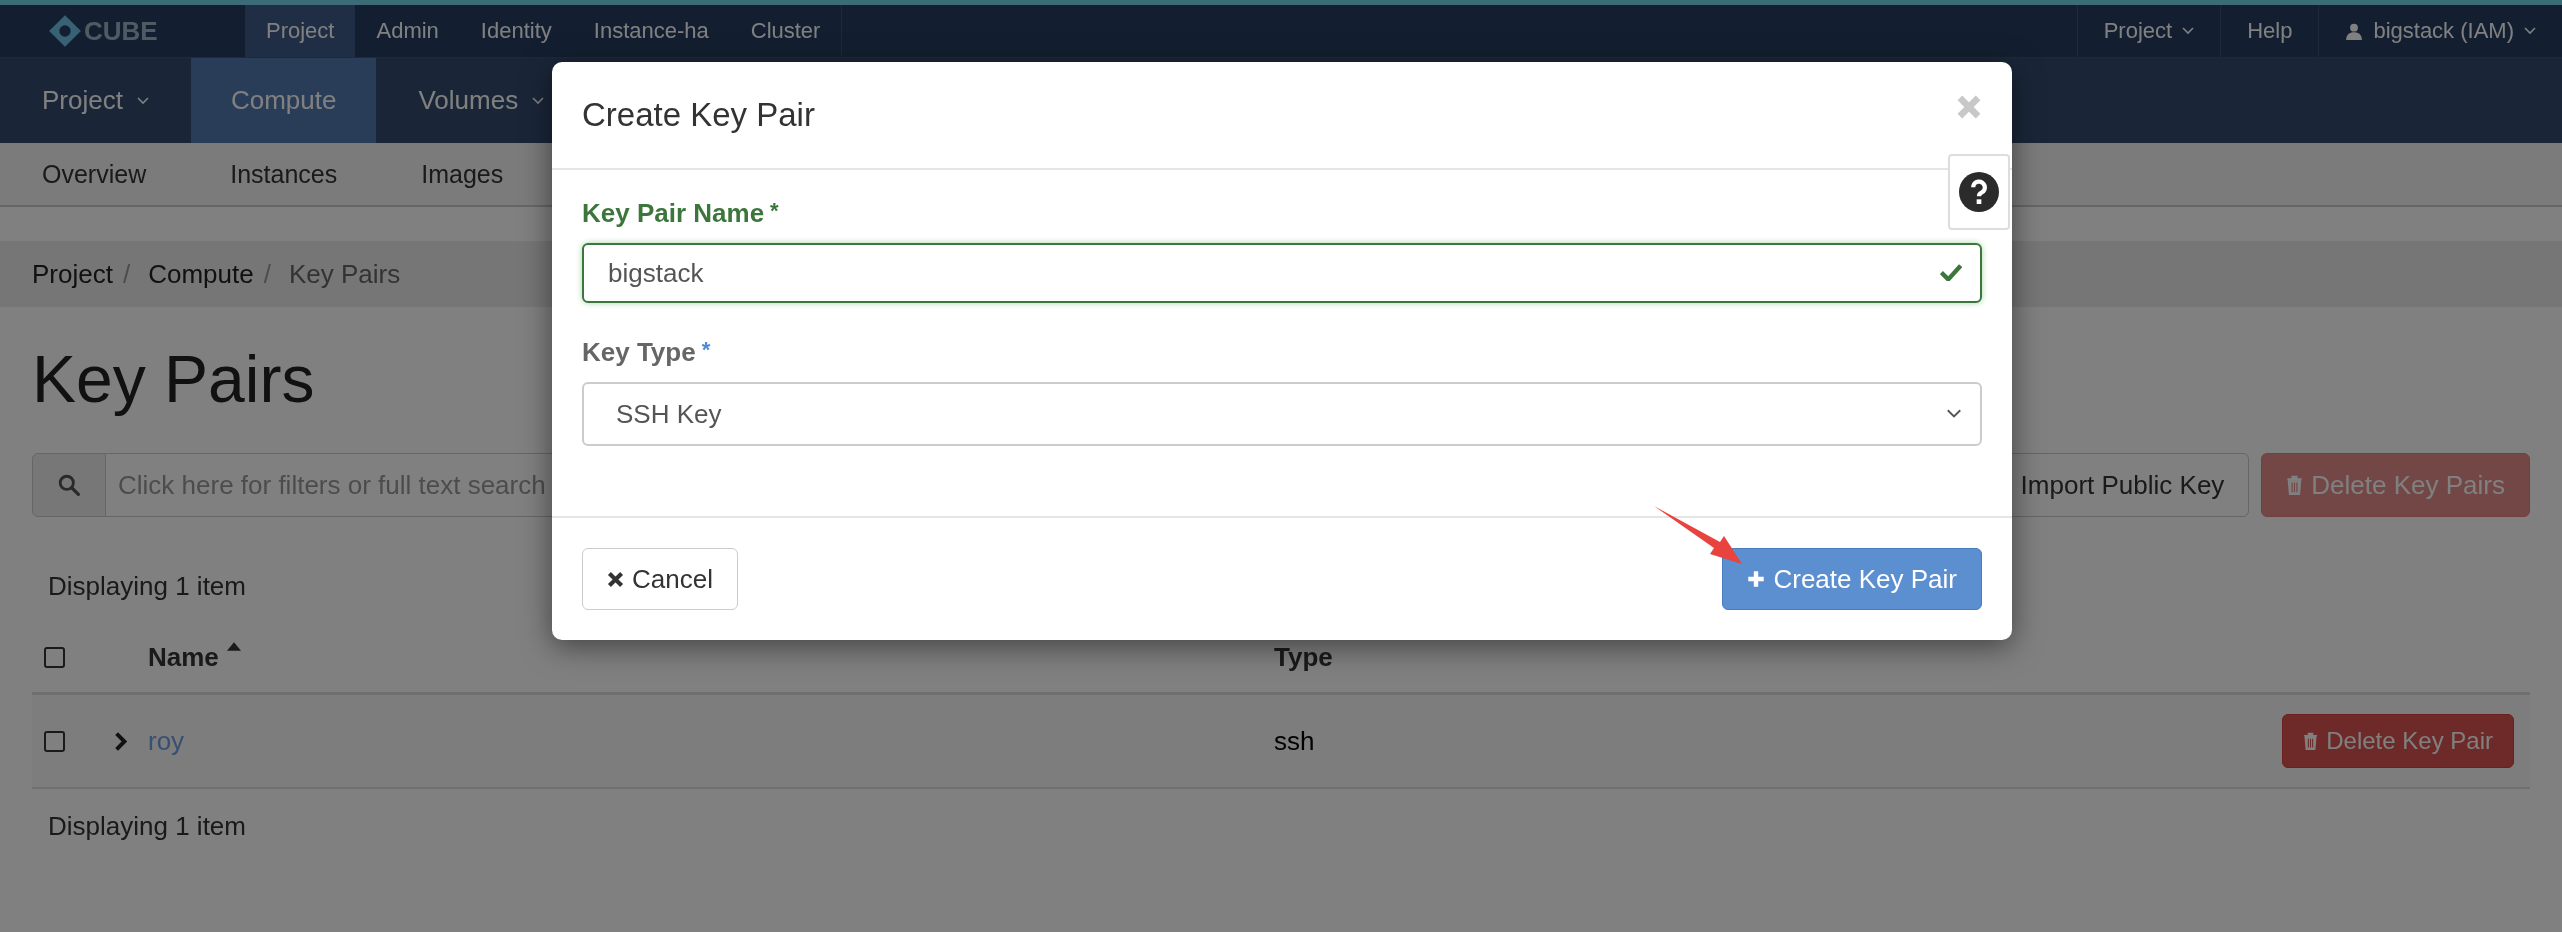  I want to click on cube-logo-icon, so click(65, 31).